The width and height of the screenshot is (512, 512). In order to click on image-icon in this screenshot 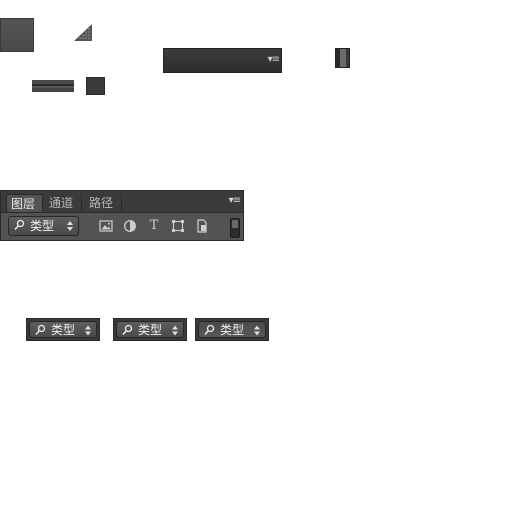, I will do `click(106, 226)`.